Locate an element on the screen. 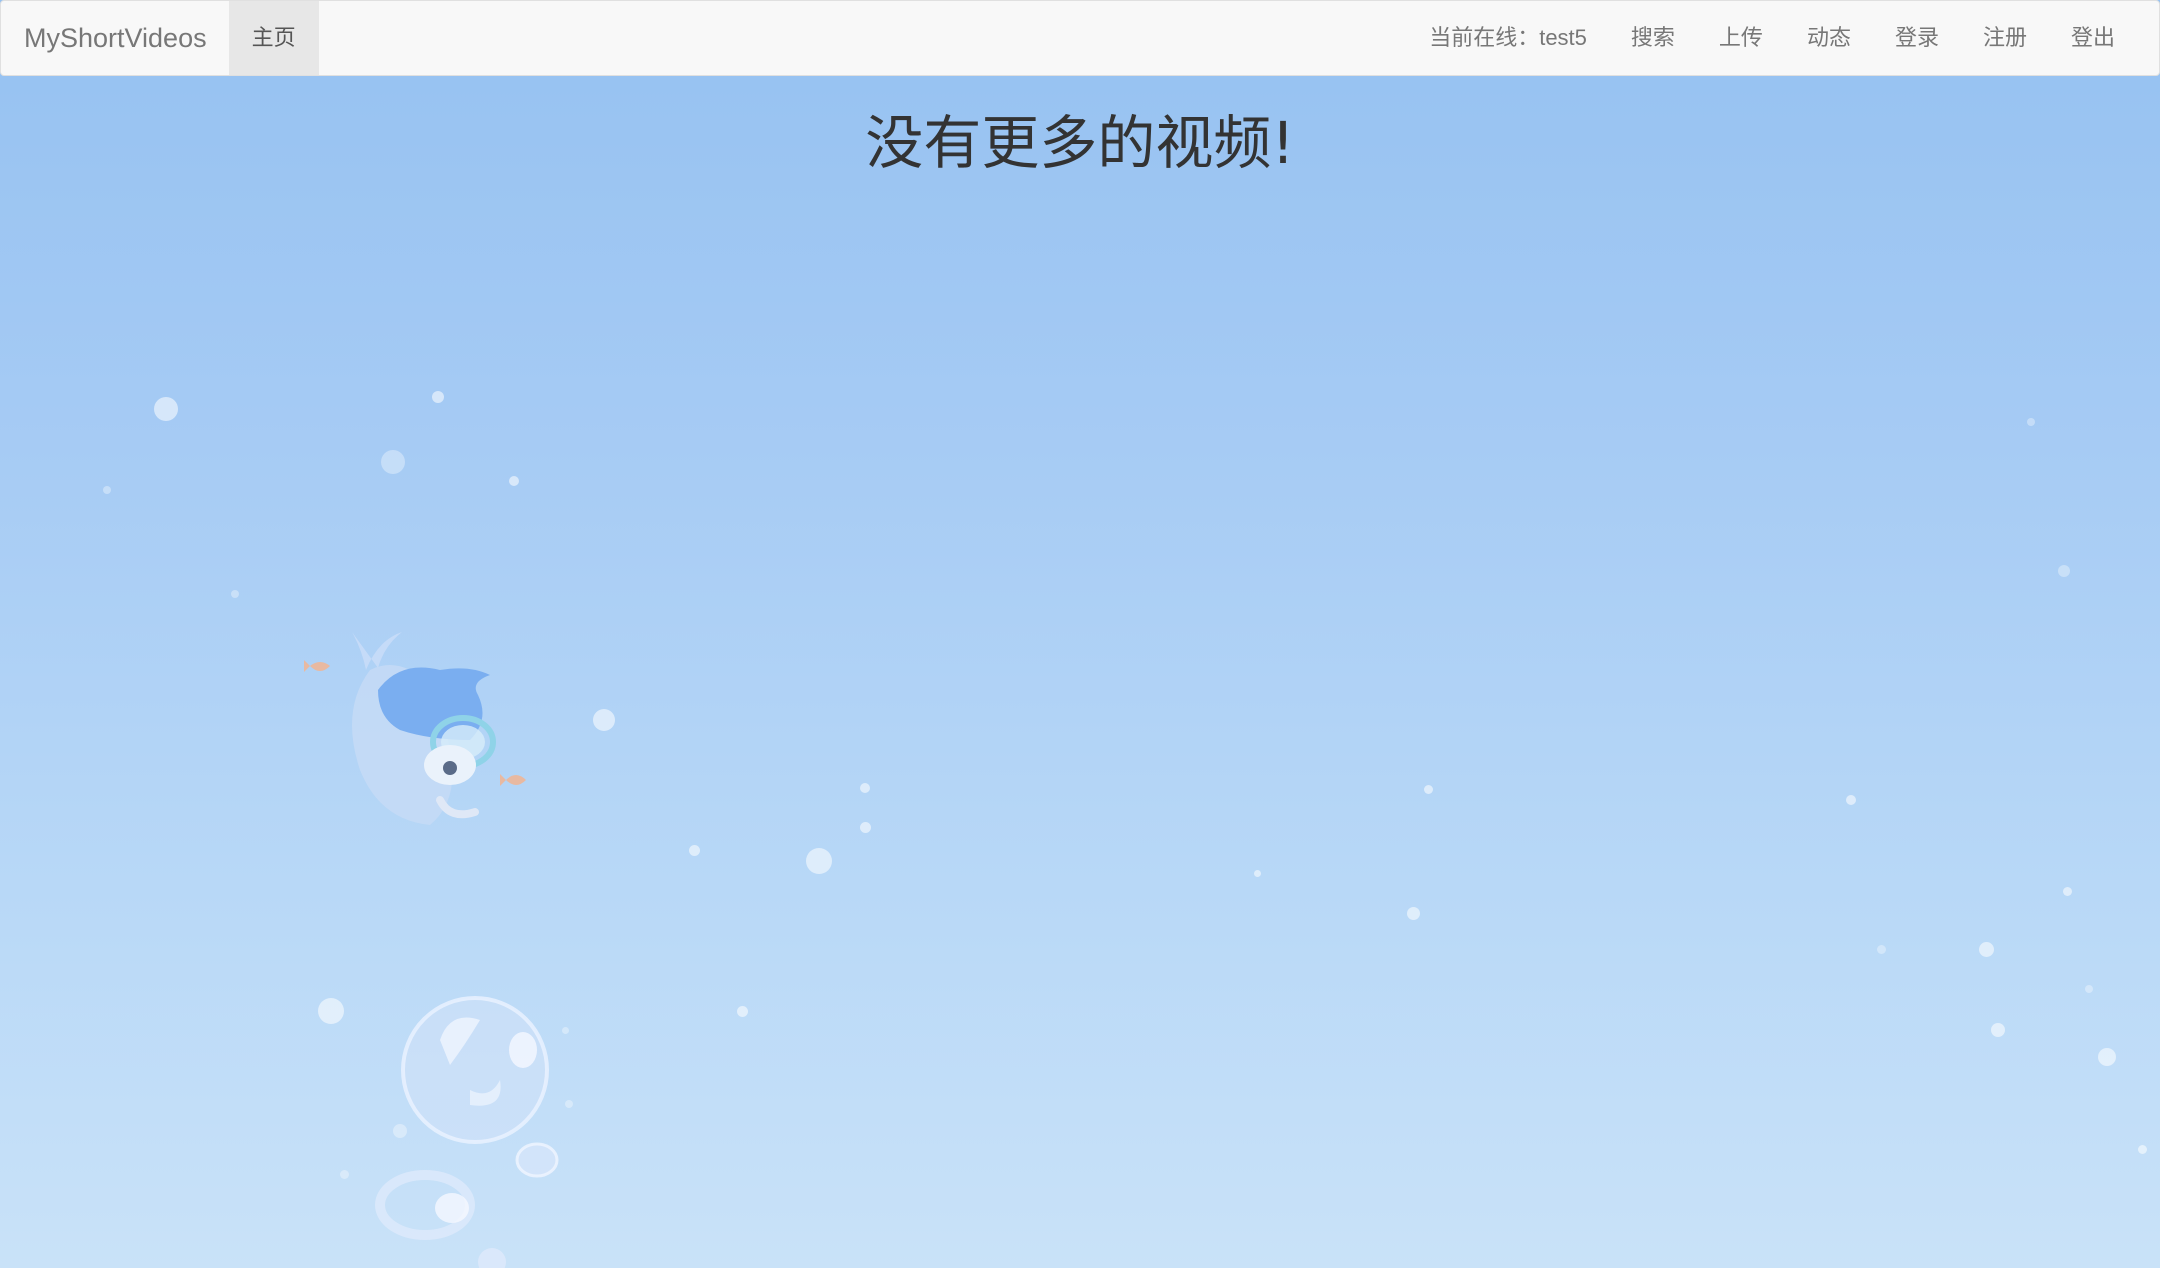 Image resolution: width=2160 pixels, height=1268 pixels. online-user-status: 当前在线：test5 is located at coordinates (1508, 37).